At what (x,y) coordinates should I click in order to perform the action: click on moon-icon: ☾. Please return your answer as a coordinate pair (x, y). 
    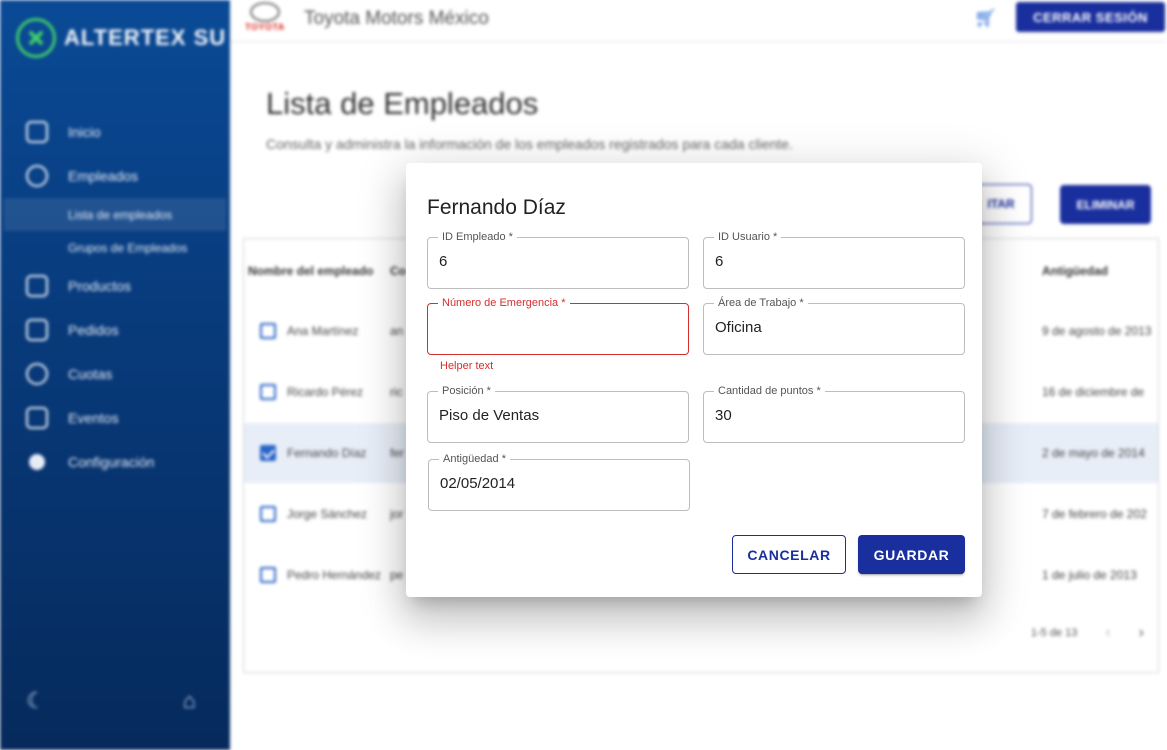
    Looking at the image, I should click on (36, 701).